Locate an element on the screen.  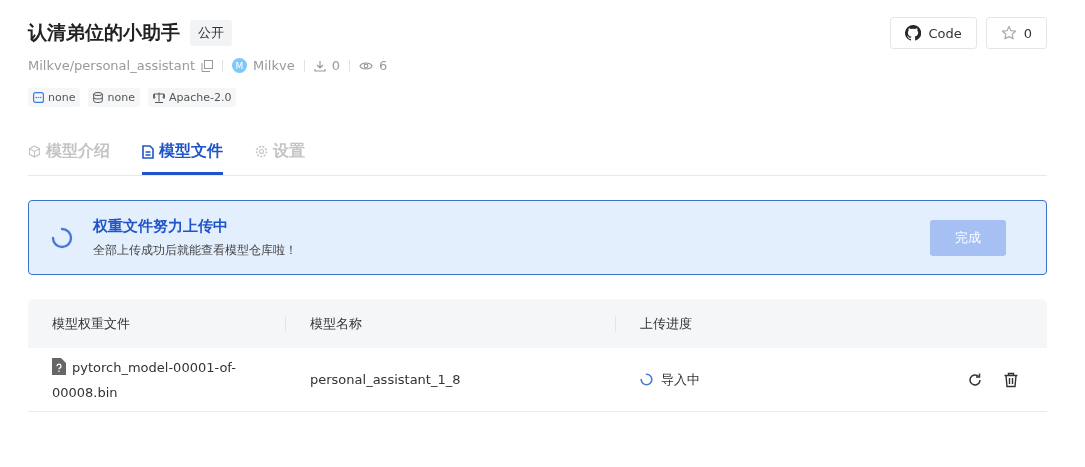
column-header: 模型名称 is located at coordinates (336, 323).